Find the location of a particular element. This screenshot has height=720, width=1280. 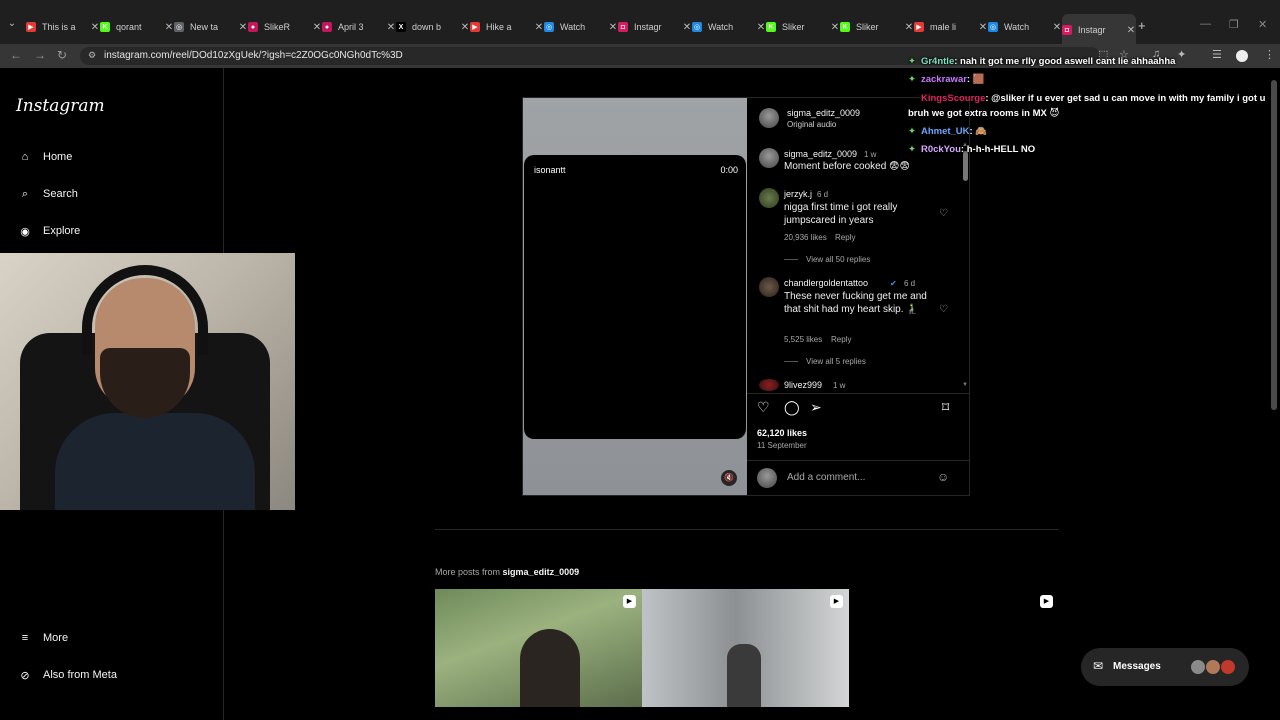

menu-icon: ≡ is located at coordinates (25, 638).